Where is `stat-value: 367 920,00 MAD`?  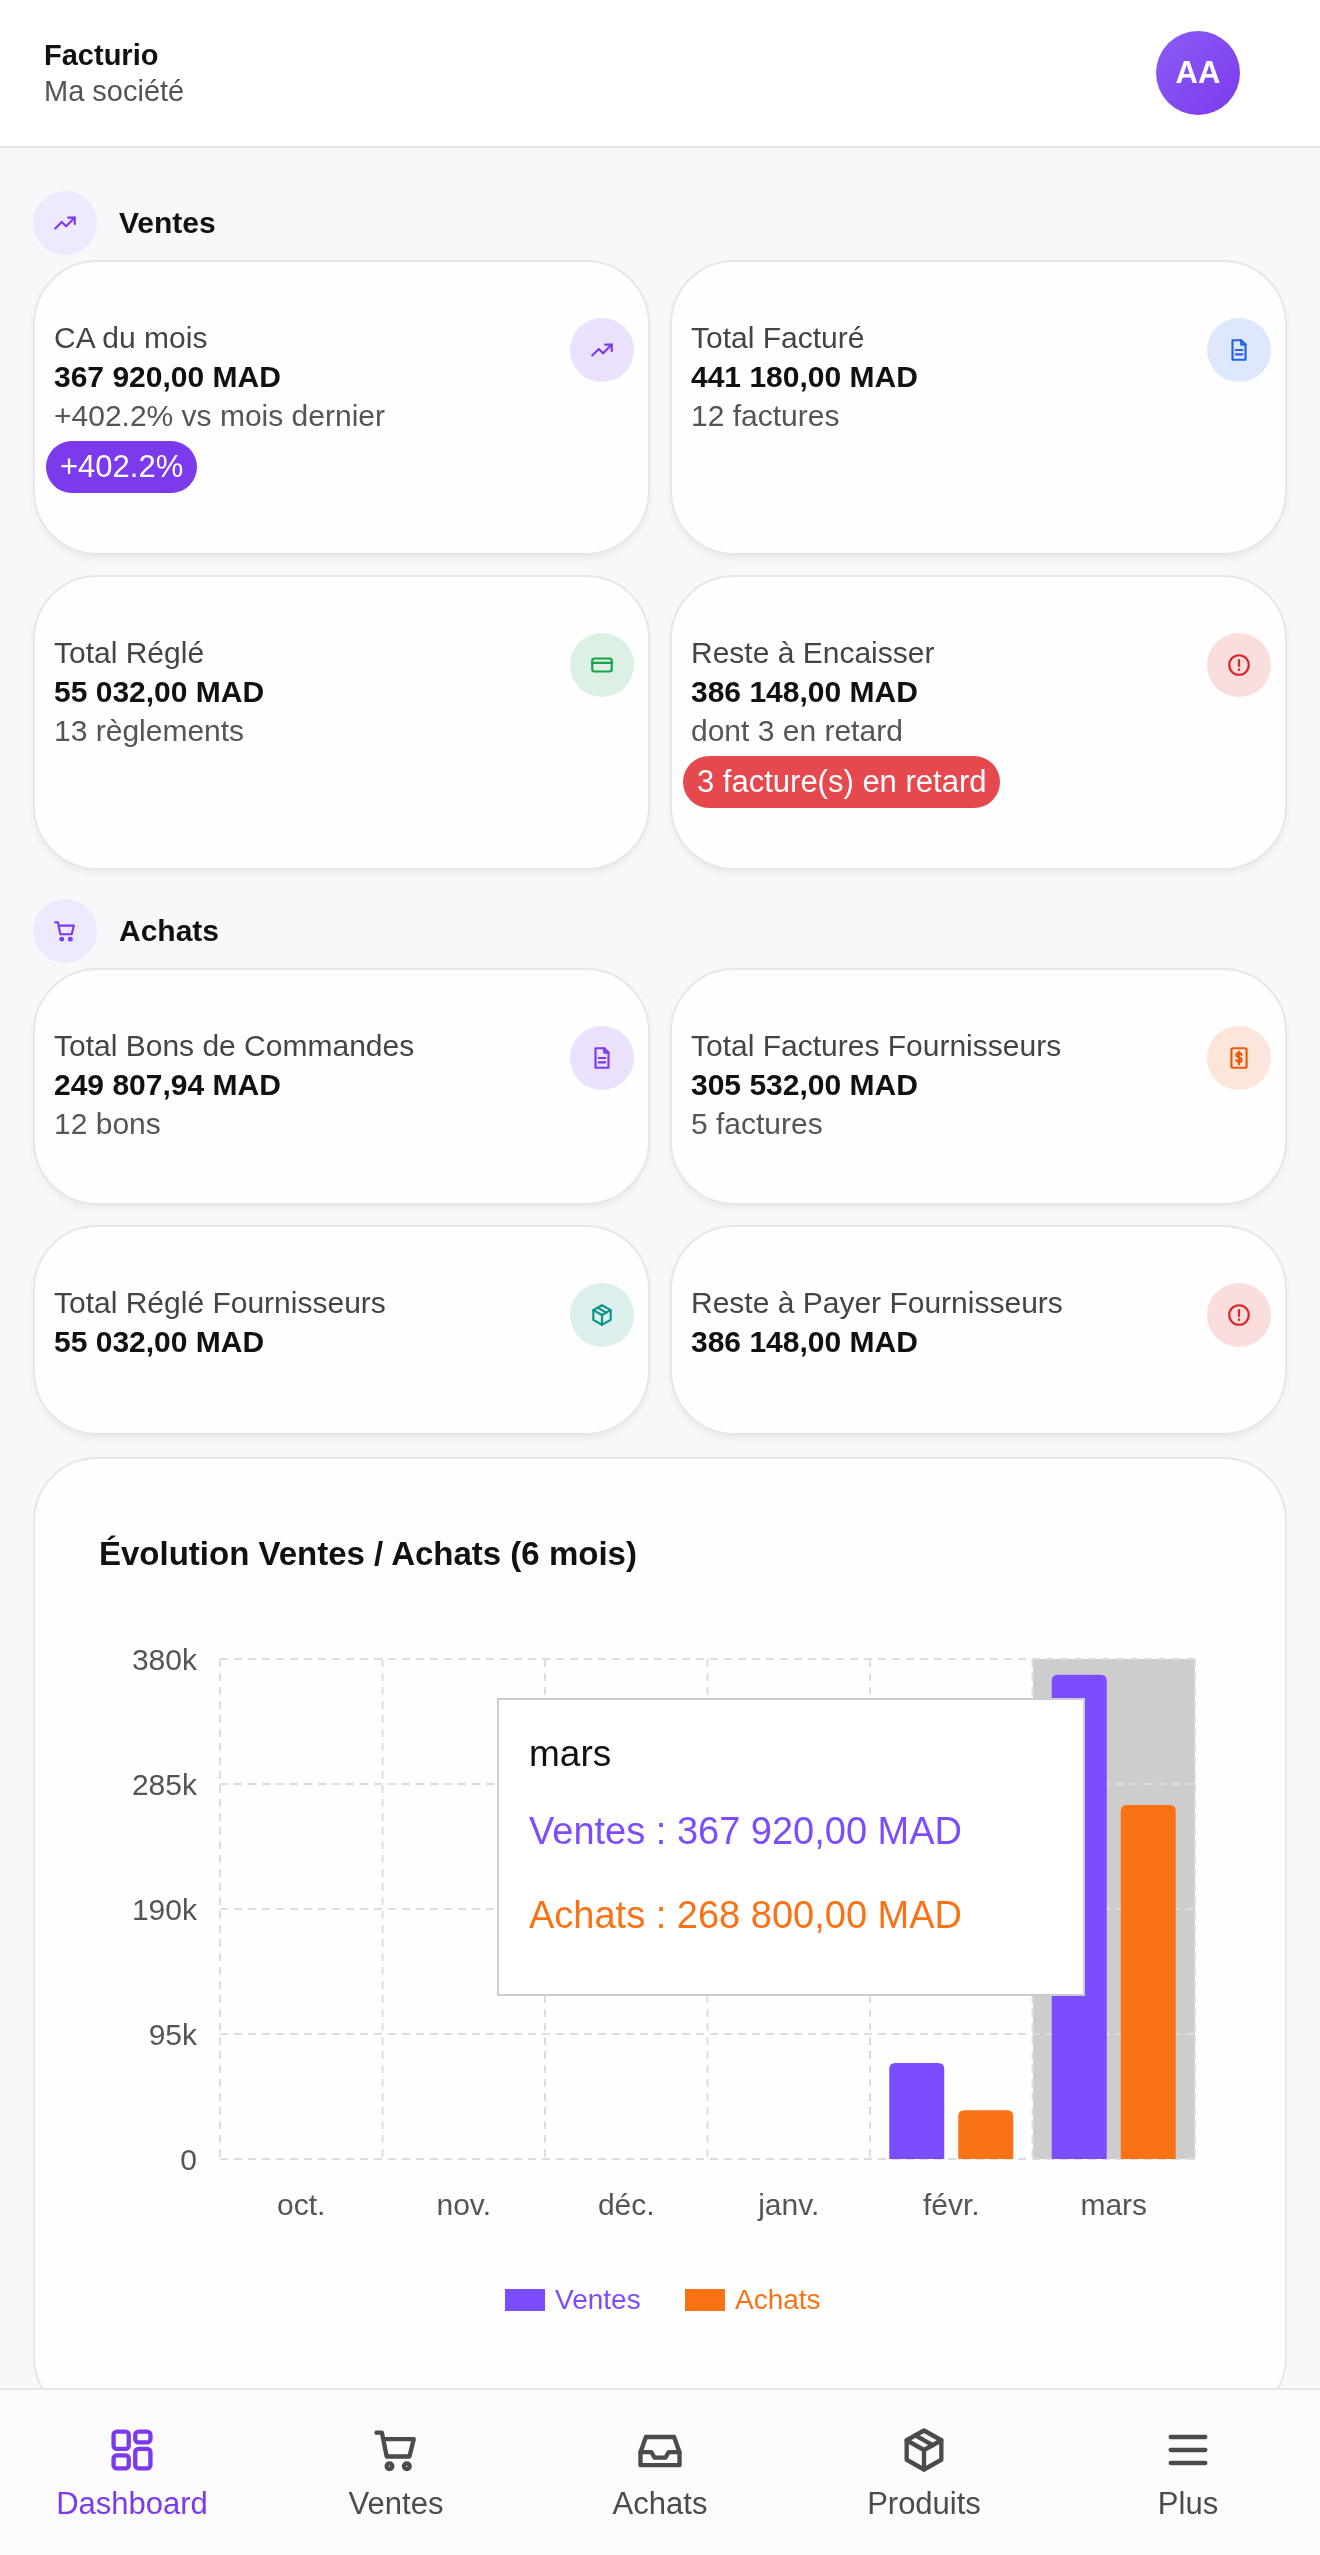 stat-value: 367 920,00 MAD is located at coordinates (167, 377).